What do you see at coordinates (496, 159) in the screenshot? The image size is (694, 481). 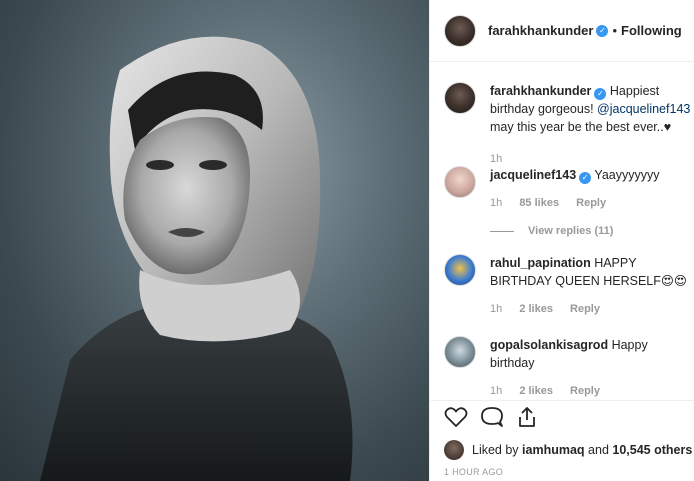 I see `caption-age: 1h` at bounding box center [496, 159].